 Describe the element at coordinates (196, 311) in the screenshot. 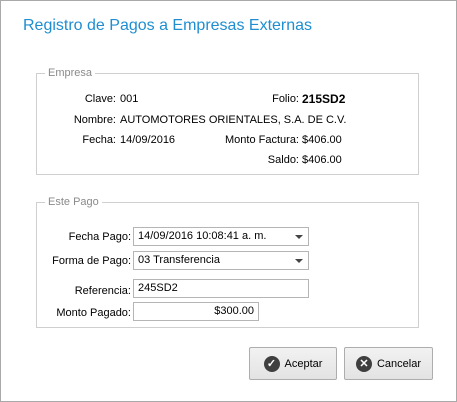

I see `monto-pagado-input: $300.00` at that location.